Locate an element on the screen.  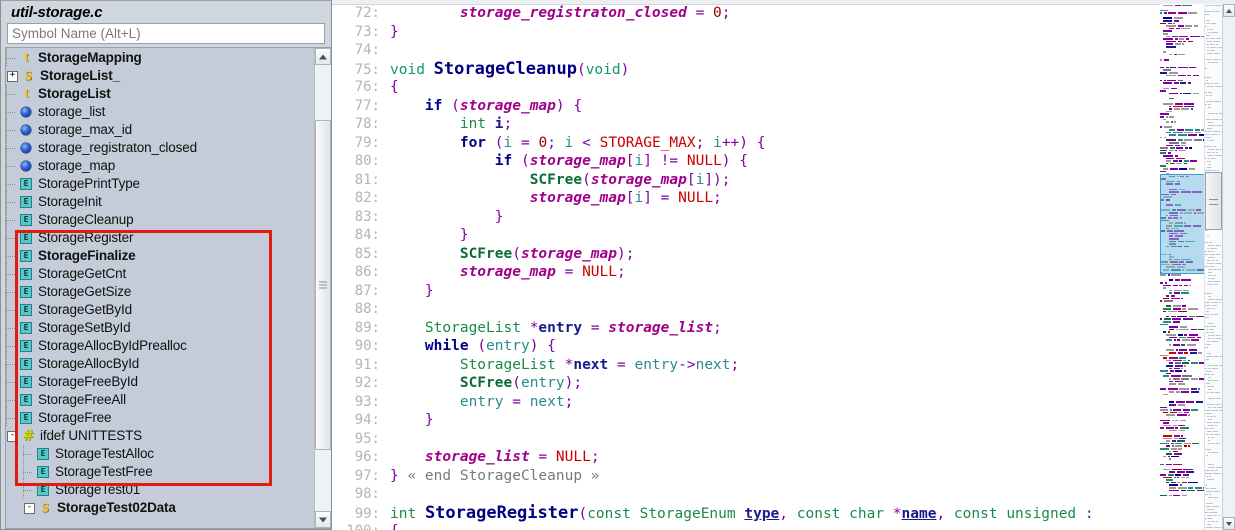
code-line: 94: } is located at coordinates (746, 420).